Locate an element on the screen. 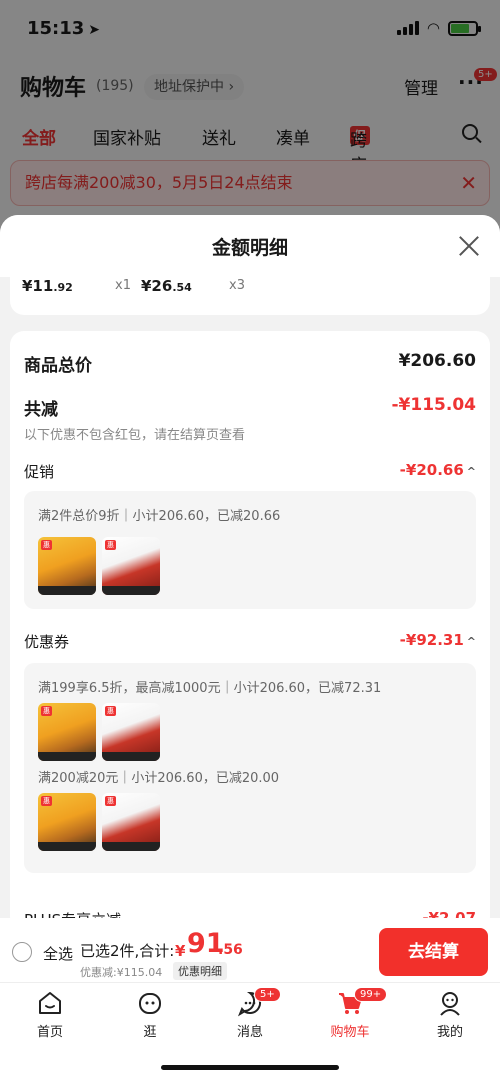  discount-detail-link: 优惠明细 is located at coordinates (200, 971).